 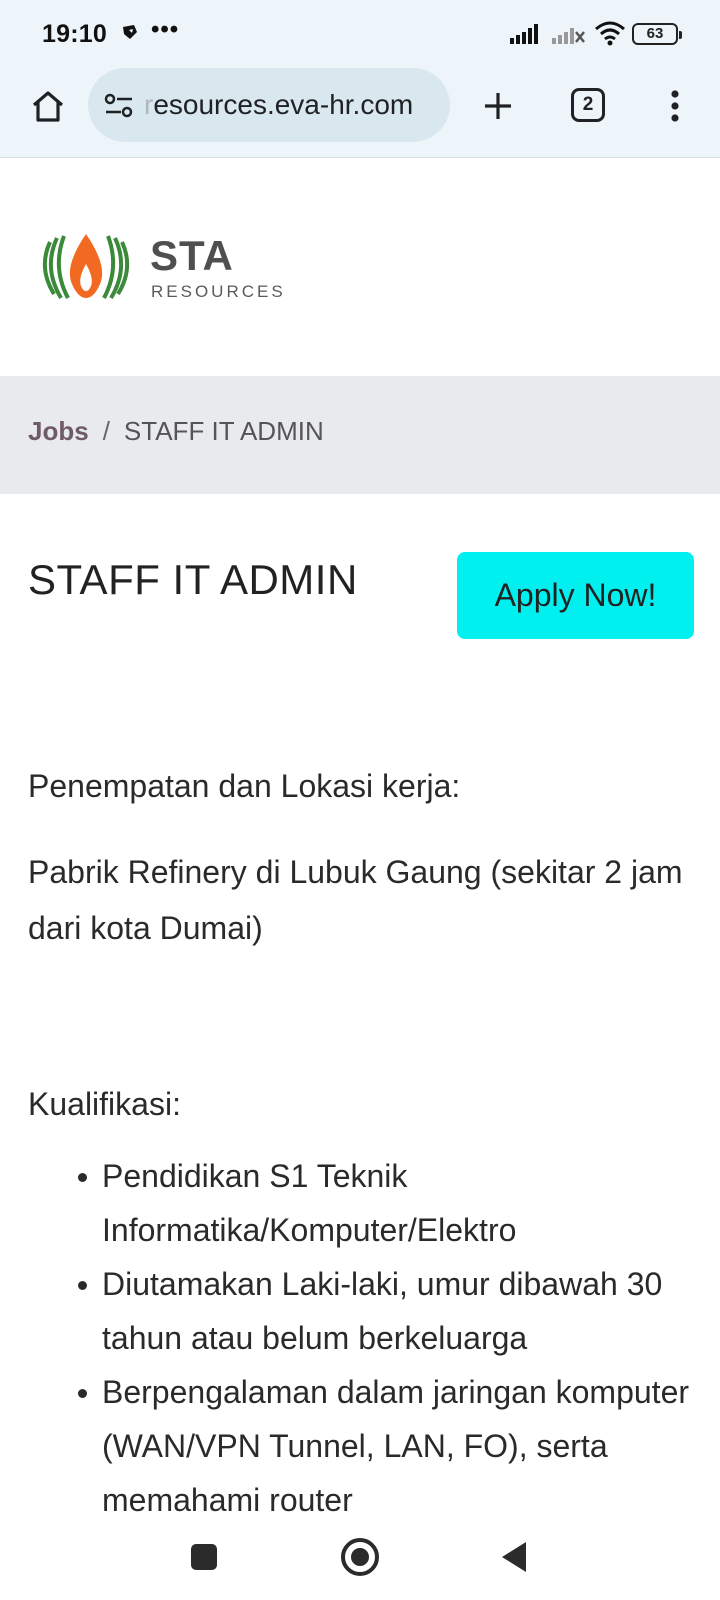 I want to click on plus-icon, so click(x=498, y=106).